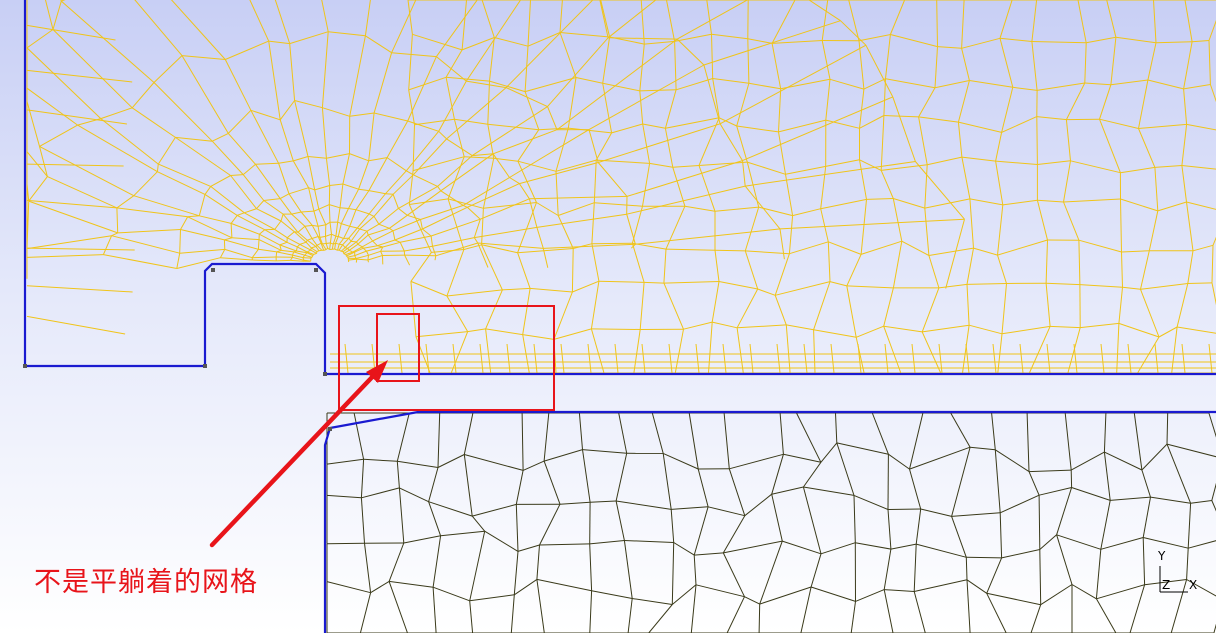 The width and height of the screenshot is (1216, 633). I want to click on inner-highlight-box, so click(398, 347).